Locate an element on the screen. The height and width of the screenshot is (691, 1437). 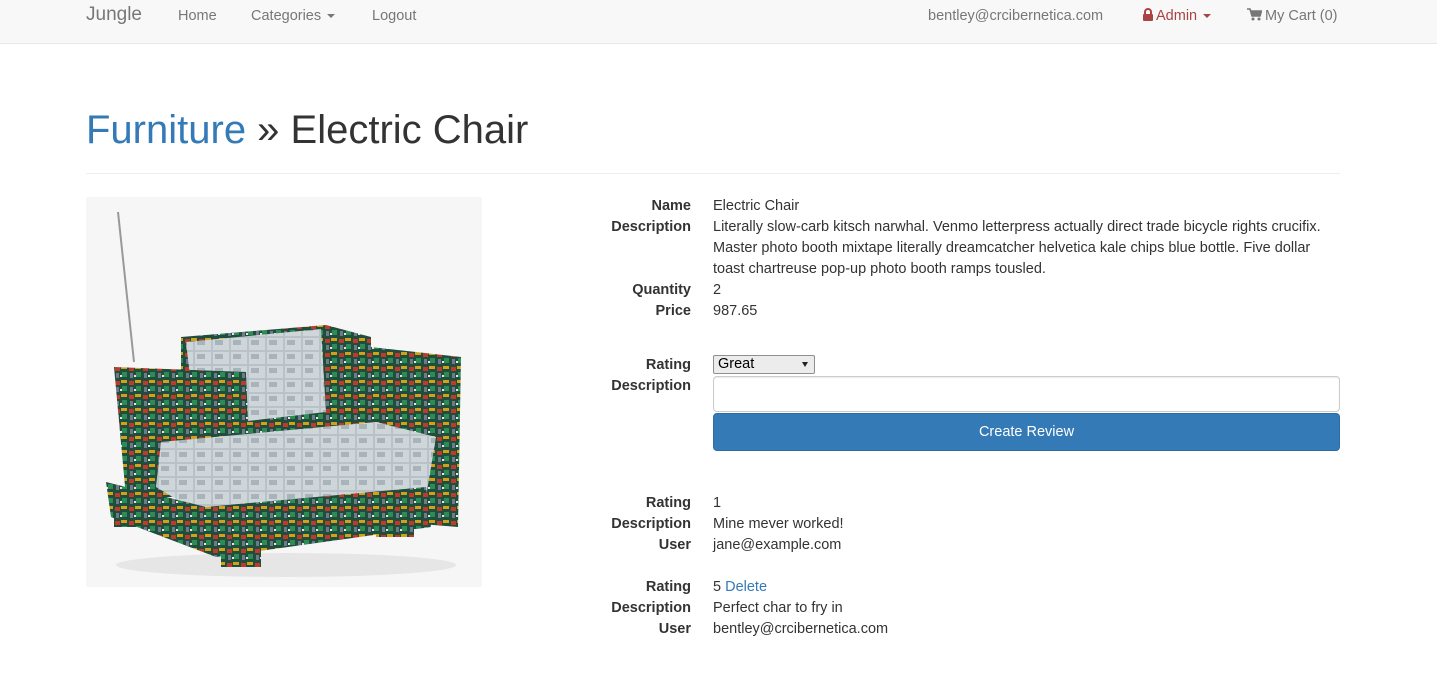
admin-label: Admin is located at coordinates (1177, 16).